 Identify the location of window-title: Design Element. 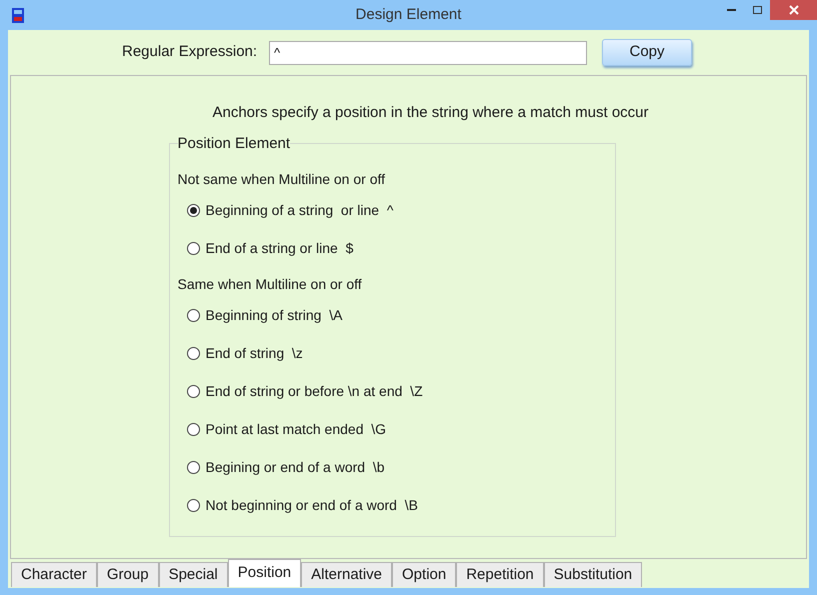
(409, 14).